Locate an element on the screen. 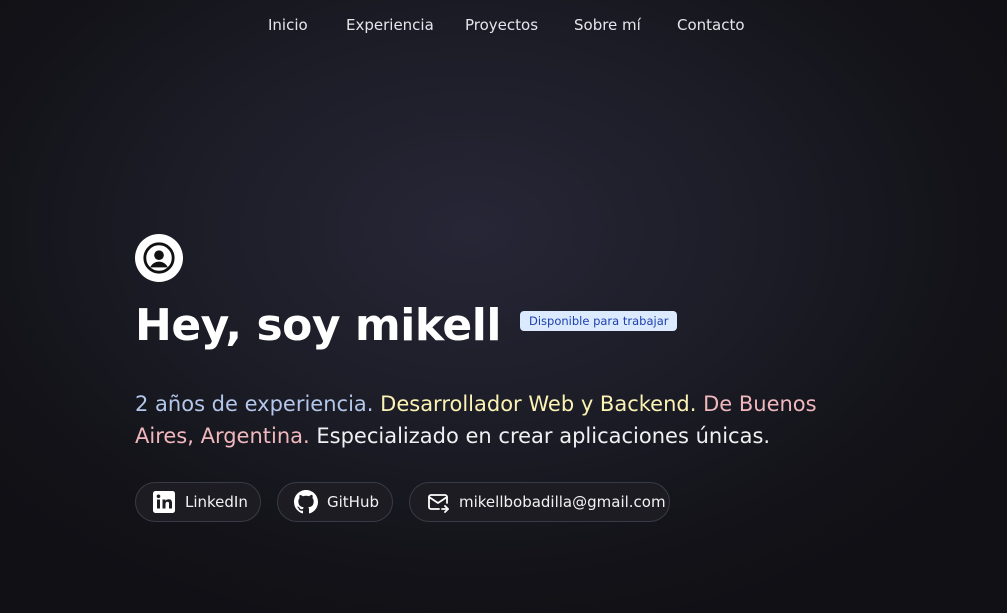  linkedin-button: LinkedIn is located at coordinates (198, 502).